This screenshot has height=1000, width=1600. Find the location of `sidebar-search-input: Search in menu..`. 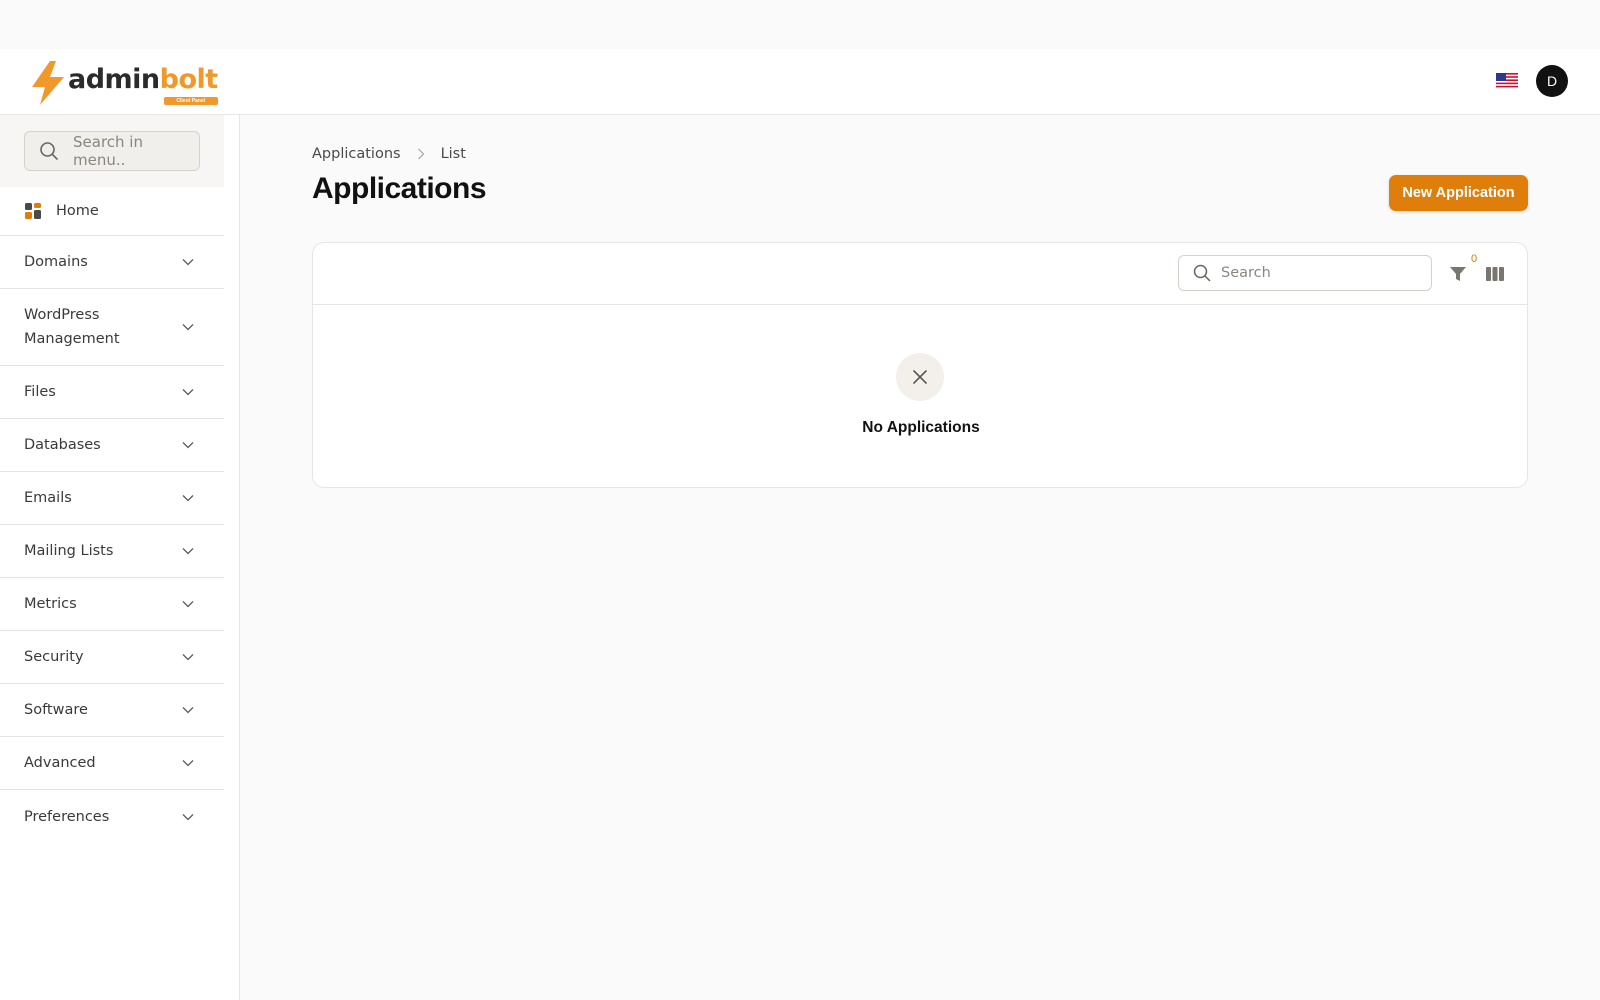

sidebar-search-input: Search in menu.. is located at coordinates (112, 151).